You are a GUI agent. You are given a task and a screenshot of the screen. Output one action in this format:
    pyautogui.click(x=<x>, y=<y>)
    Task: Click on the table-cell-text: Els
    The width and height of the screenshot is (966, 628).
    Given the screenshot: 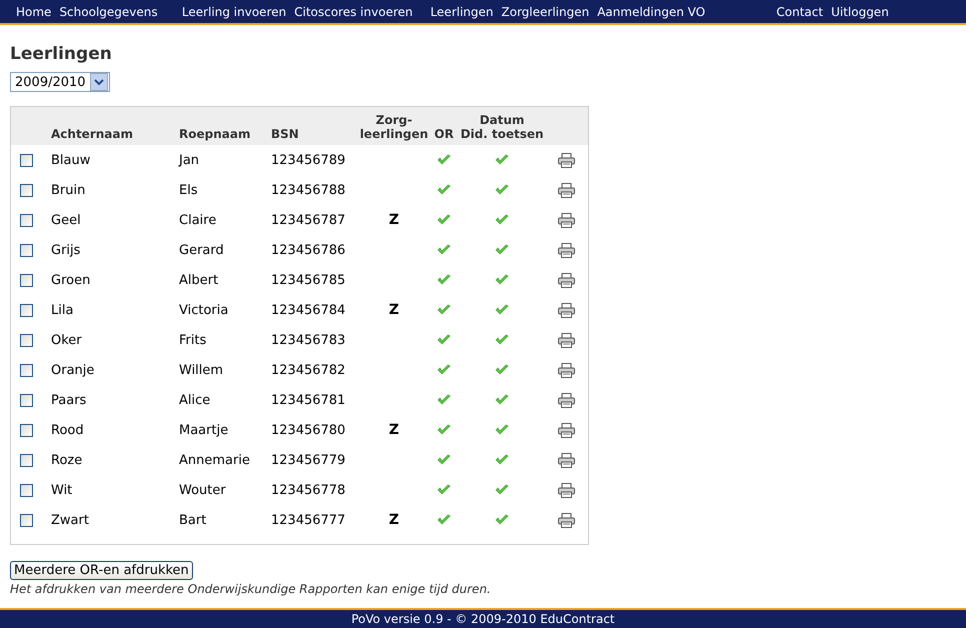 What is the action you would take?
    pyautogui.click(x=189, y=190)
    